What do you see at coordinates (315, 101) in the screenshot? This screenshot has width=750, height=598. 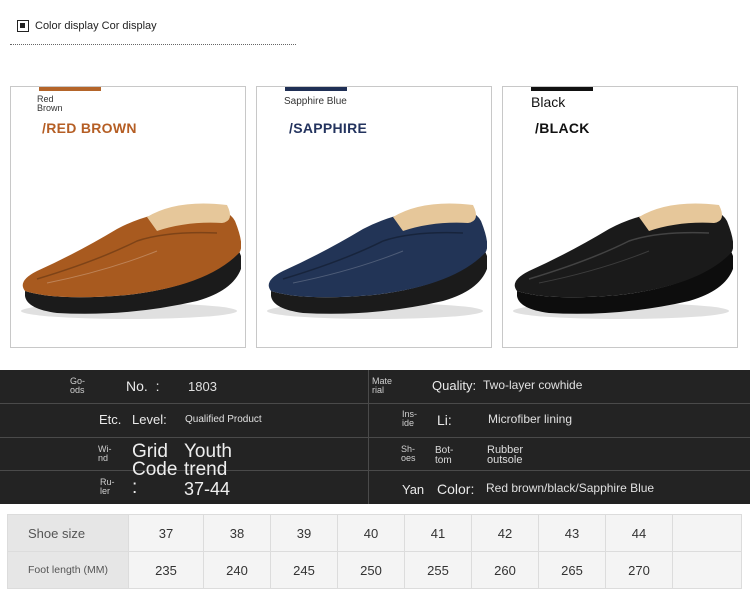 I see `color-small-label: Sapphire Blue` at bounding box center [315, 101].